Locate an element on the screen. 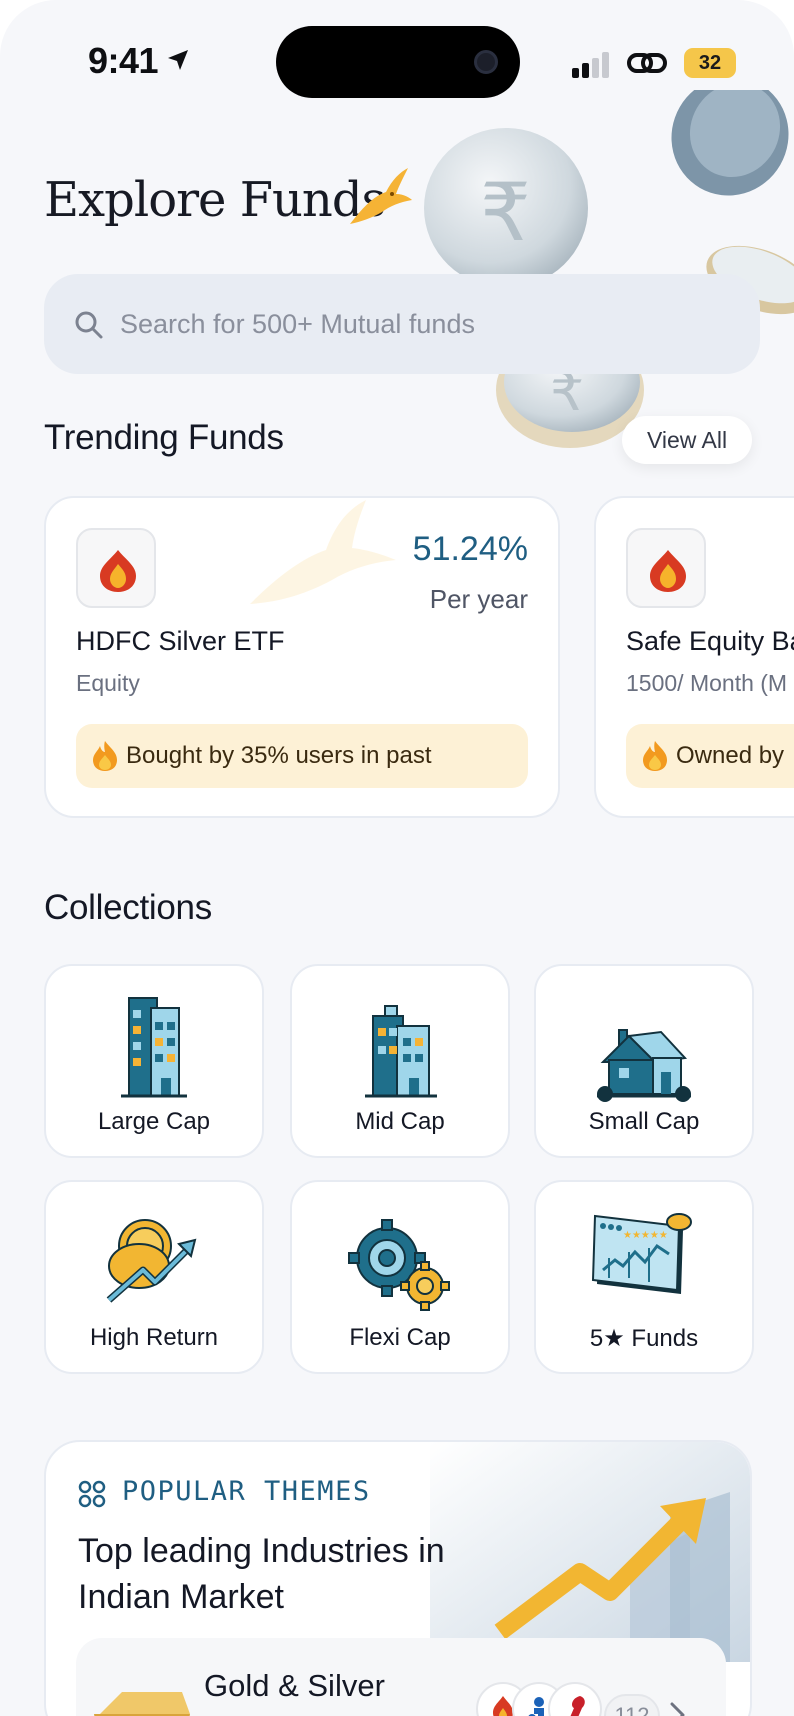 This screenshot has height=1716, width=794. red-logo-icon is located at coordinates (577, 1706).